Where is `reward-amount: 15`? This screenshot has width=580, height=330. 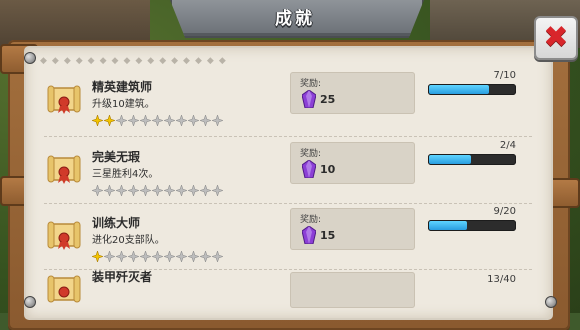 reward-amount: 15 is located at coordinates (328, 235).